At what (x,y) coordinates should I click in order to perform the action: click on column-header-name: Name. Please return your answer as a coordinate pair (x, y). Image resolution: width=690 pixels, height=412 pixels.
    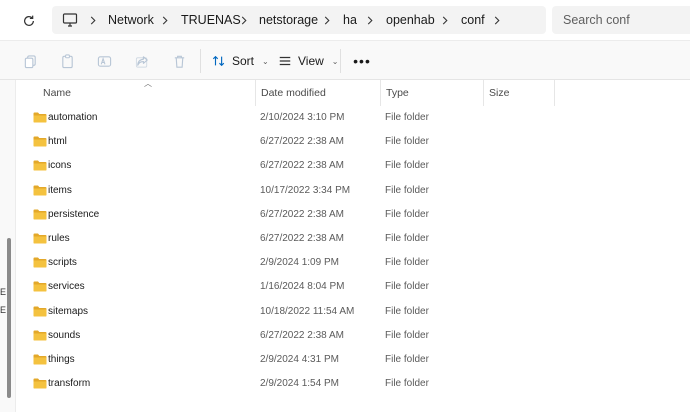
    Looking at the image, I should click on (57, 93).